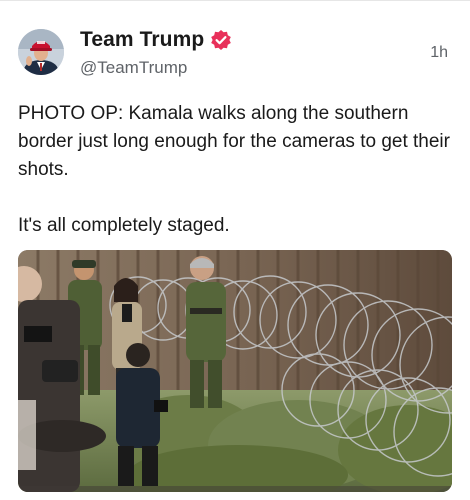 The image size is (470, 500). I want to click on post-text-paragraph: It's all completely staged., so click(124, 225).